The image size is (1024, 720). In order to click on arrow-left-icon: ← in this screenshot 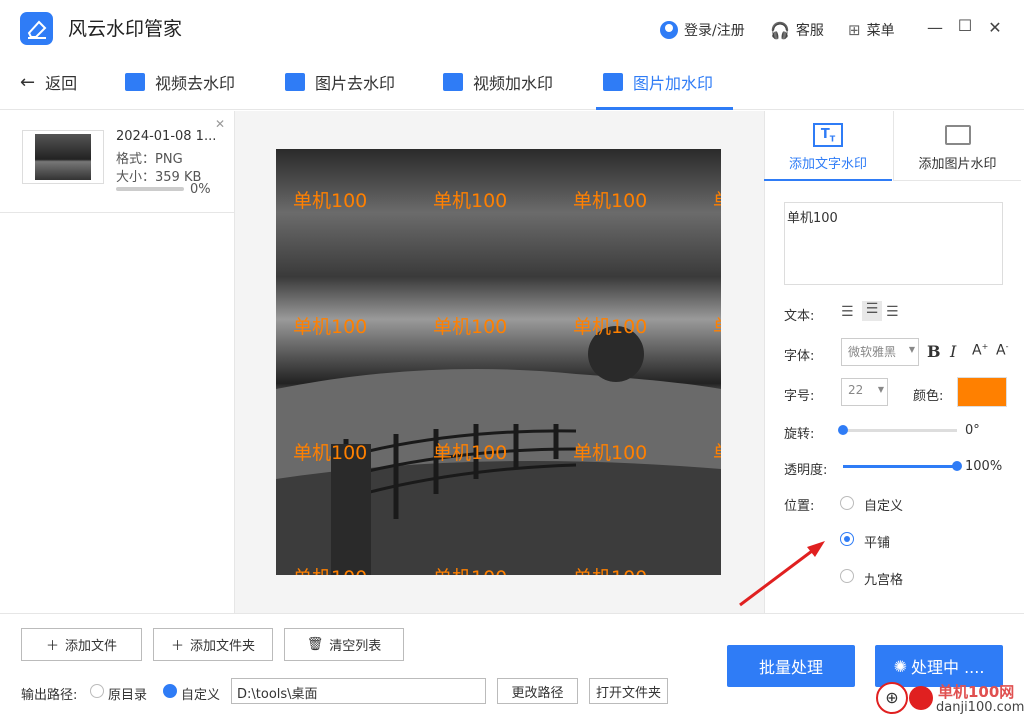, I will do `click(28, 82)`.